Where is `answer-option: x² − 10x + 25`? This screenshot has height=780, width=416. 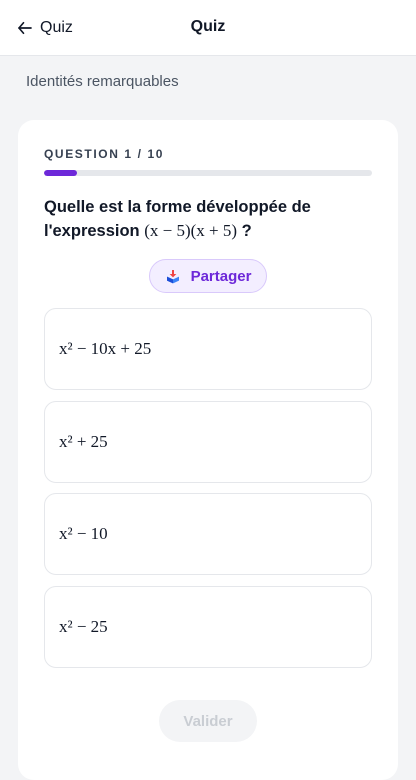 answer-option: x² − 10x + 25 is located at coordinates (208, 349).